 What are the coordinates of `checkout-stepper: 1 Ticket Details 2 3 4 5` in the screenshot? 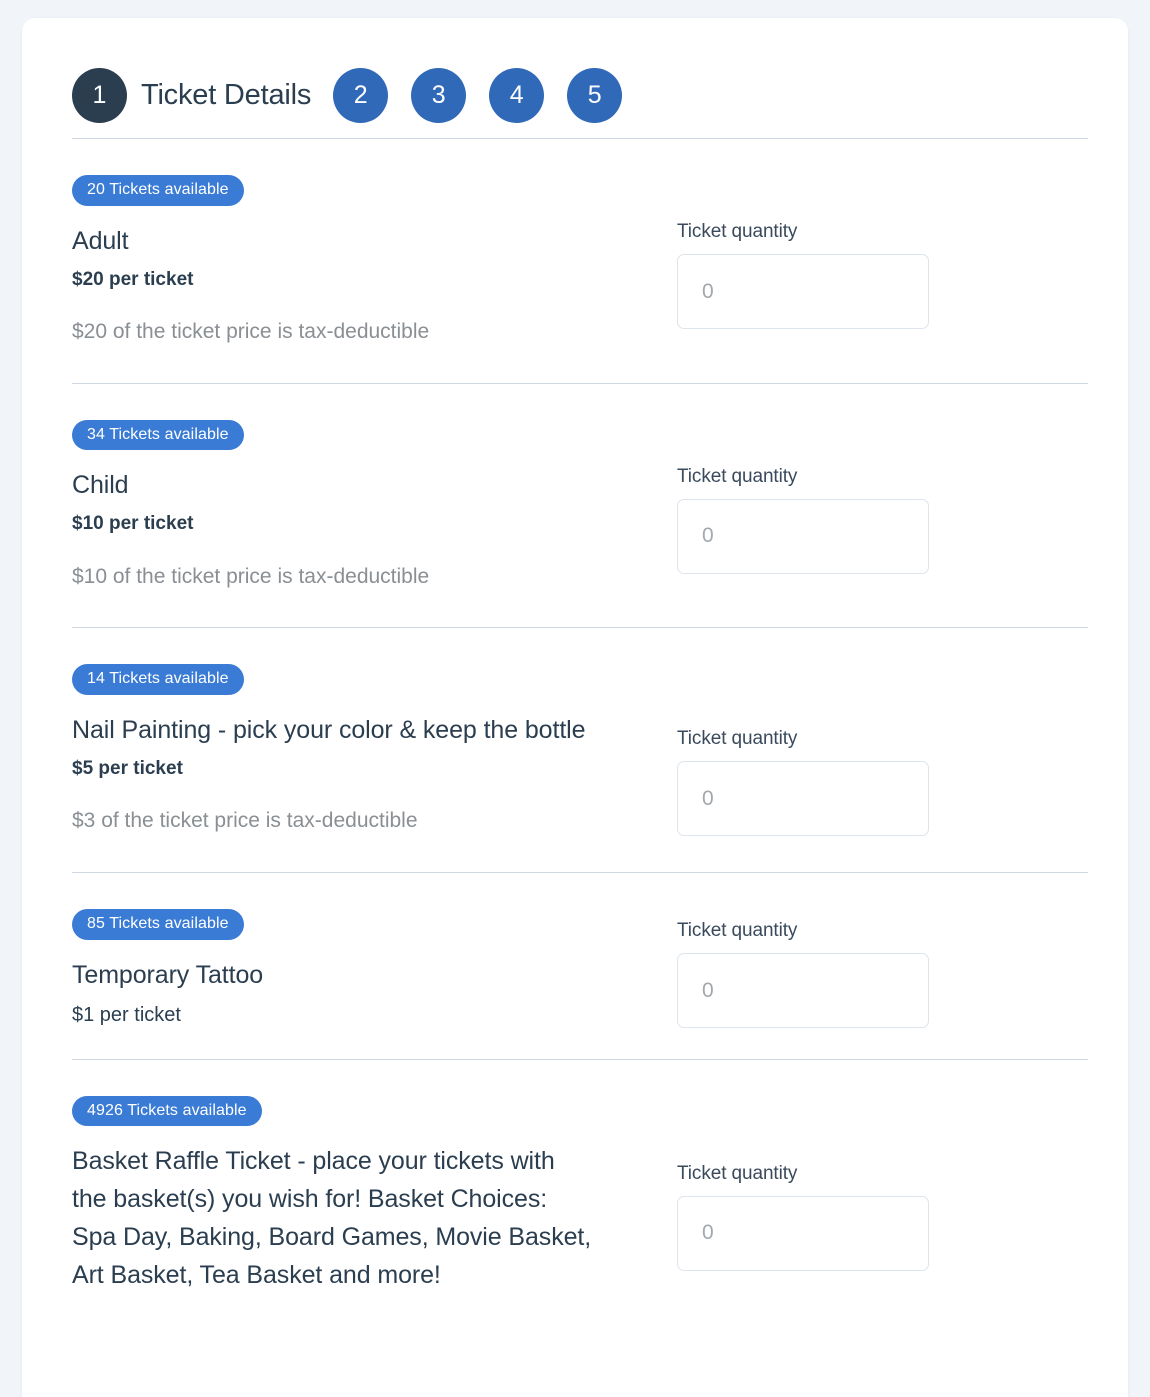 It's located at (575, 78).